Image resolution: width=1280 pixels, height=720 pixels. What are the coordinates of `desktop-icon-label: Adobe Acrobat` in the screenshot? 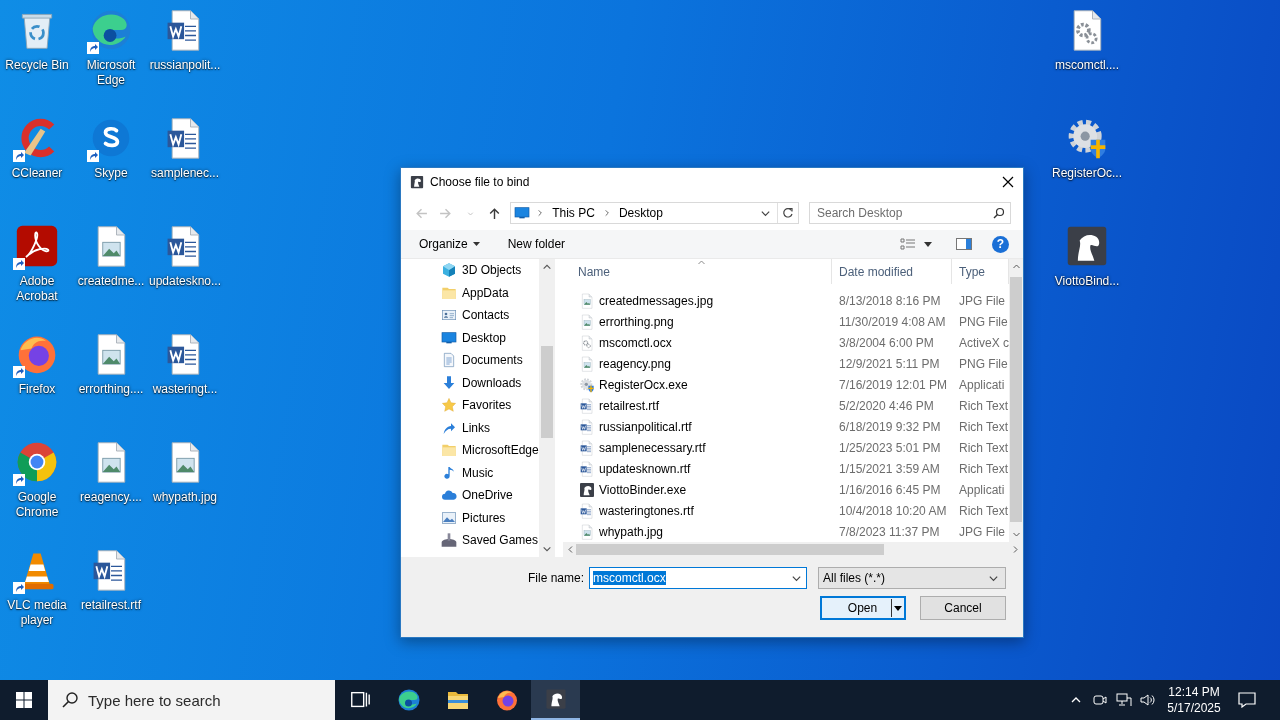 It's located at (37, 289).